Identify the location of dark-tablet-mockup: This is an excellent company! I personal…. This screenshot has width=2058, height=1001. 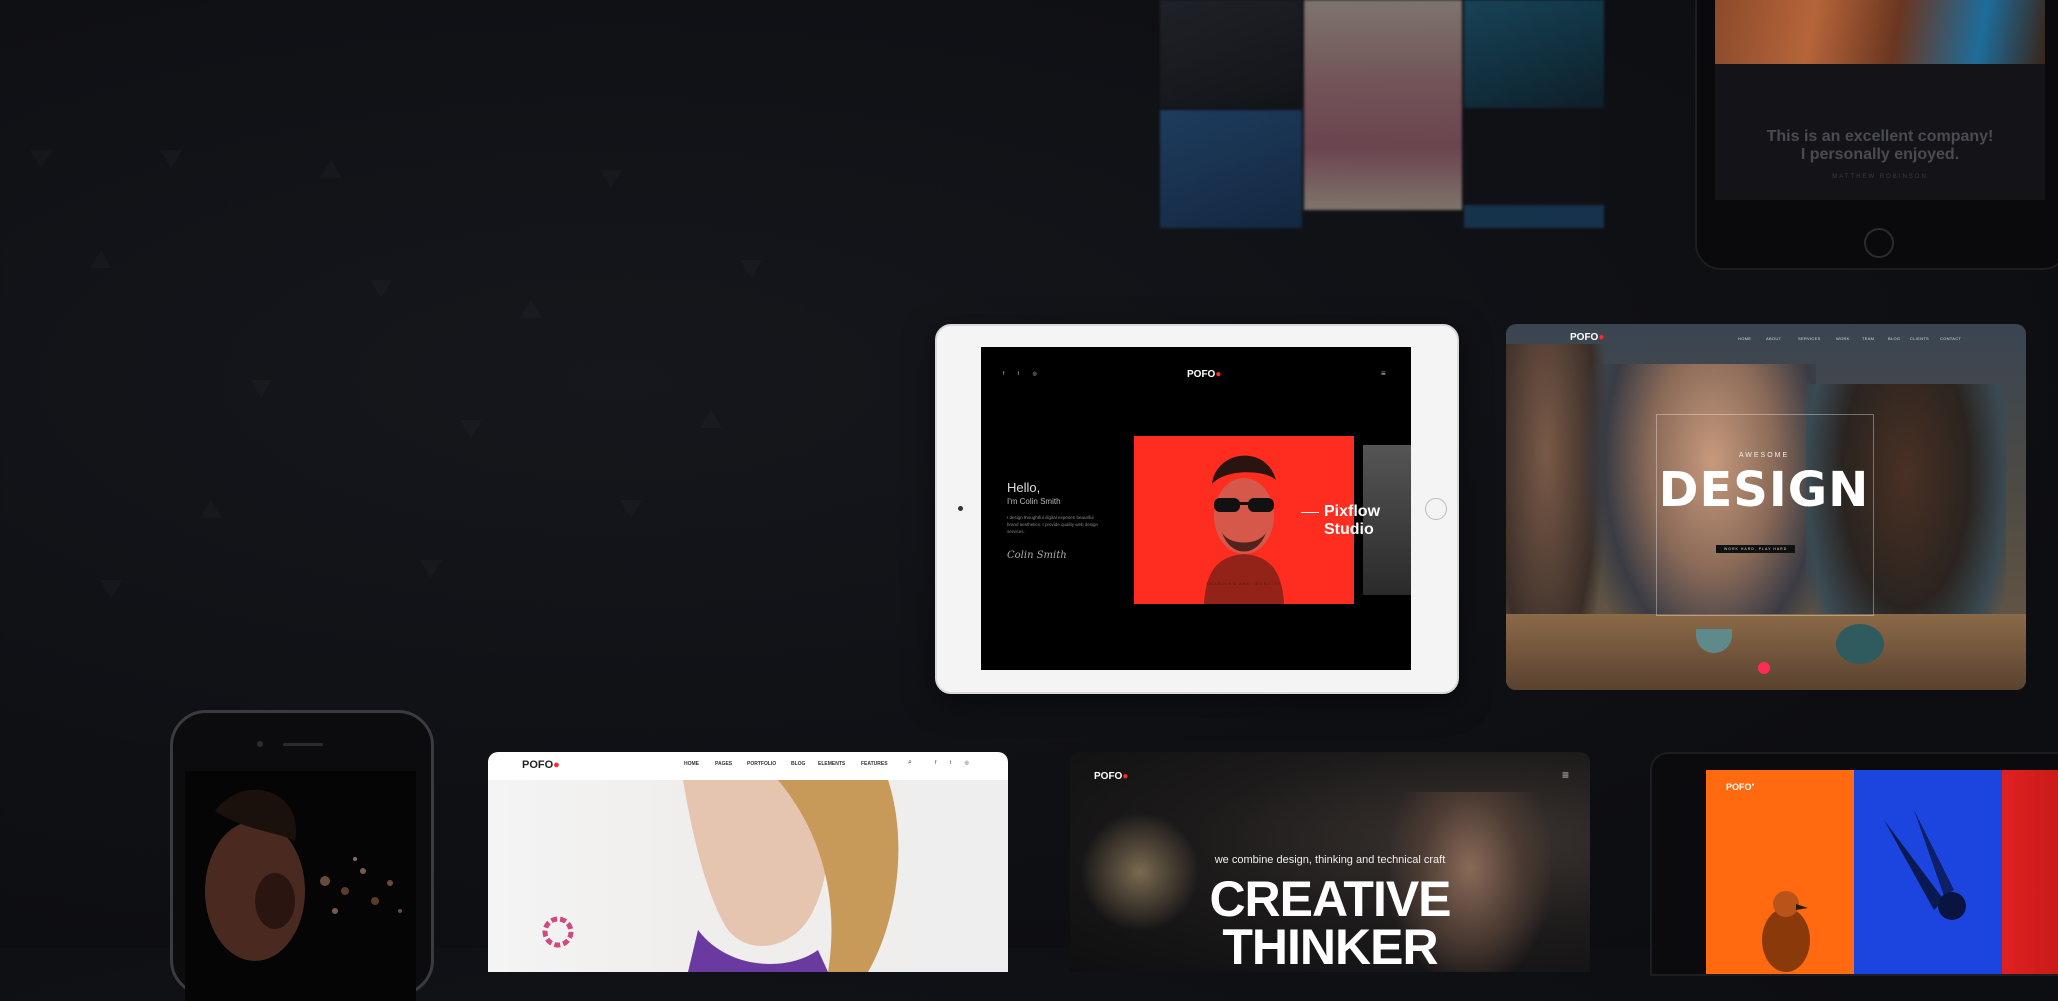
(1876, 135).